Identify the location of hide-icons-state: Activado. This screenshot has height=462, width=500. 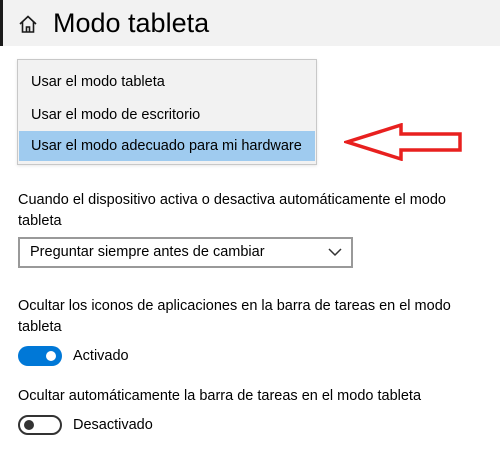
(101, 356).